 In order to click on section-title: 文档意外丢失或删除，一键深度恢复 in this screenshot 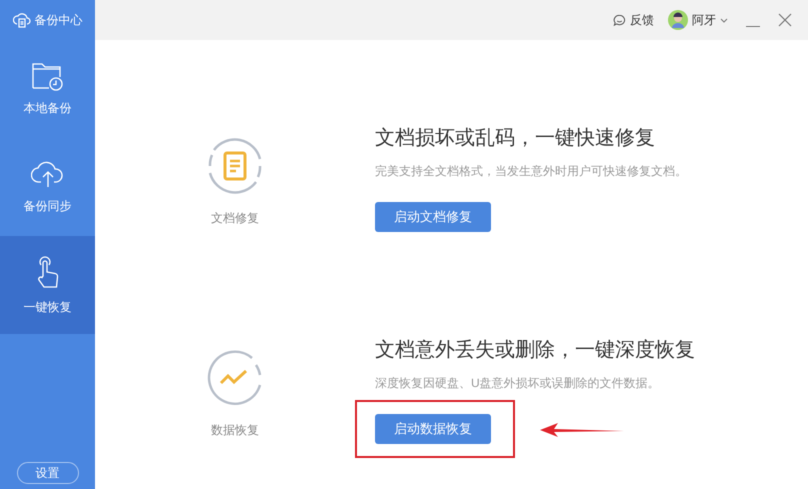, I will do `click(535, 350)`.